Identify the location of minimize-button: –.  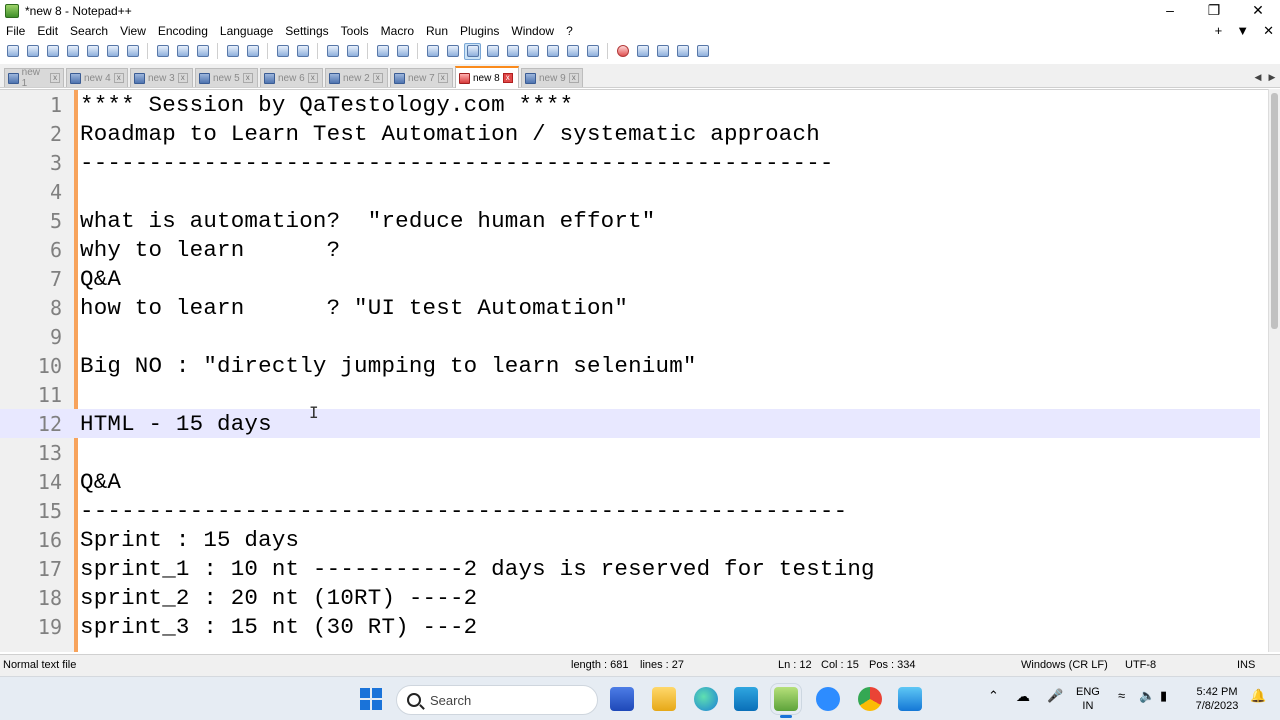
(1170, 11).